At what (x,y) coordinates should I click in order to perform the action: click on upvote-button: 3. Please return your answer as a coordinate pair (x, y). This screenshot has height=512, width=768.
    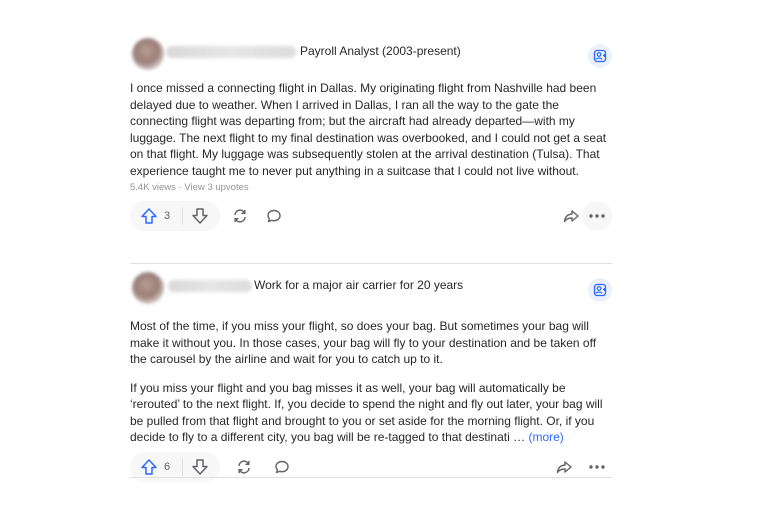
    Looking at the image, I should click on (150, 216).